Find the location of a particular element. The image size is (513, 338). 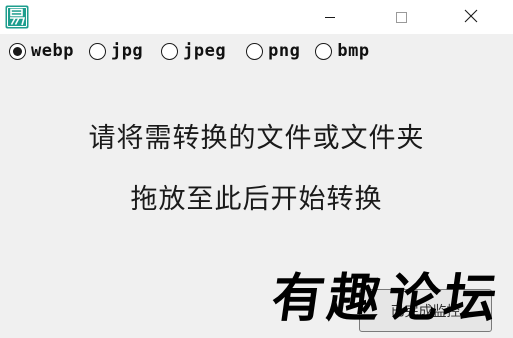

radio-label-webp: webp is located at coordinates (52, 51).